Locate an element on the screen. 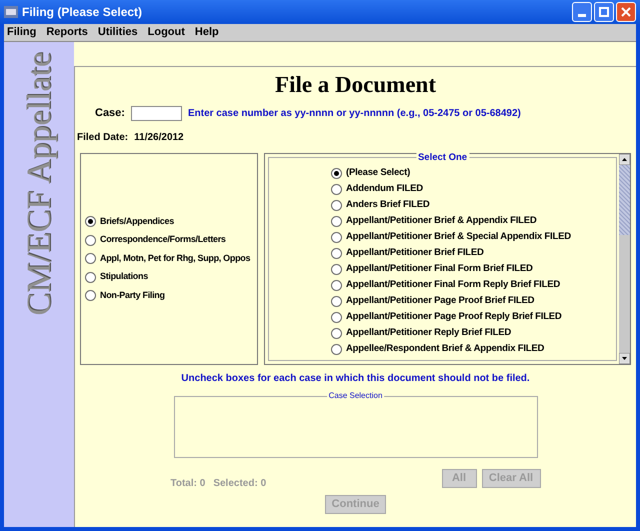  event-label: Anders Brief FILED is located at coordinates (388, 205).